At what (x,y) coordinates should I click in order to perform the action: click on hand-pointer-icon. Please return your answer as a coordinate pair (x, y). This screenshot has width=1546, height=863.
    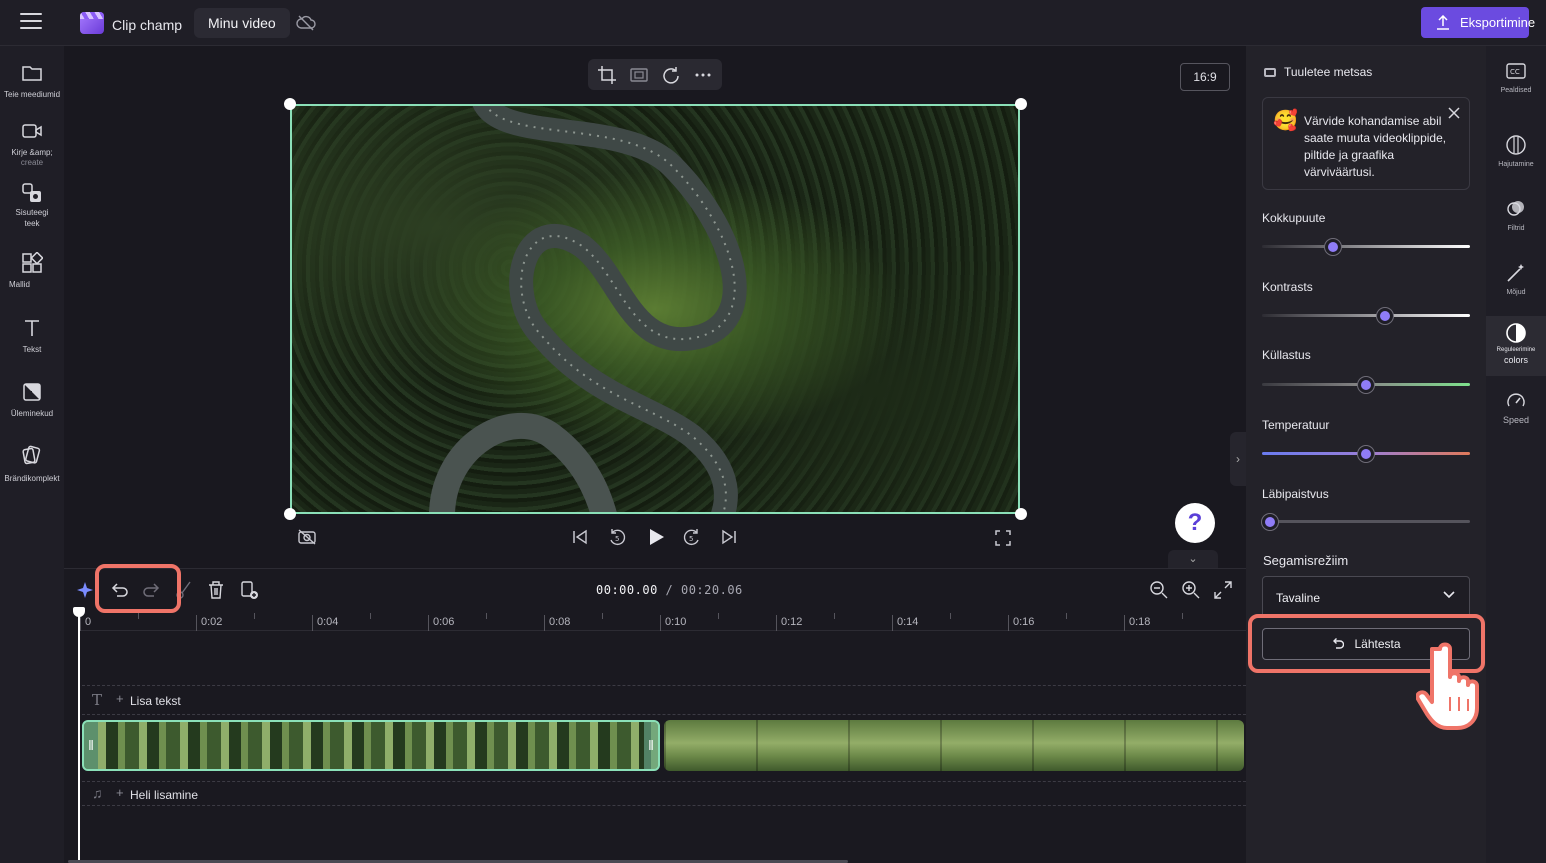
    Looking at the image, I should click on (1447, 686).